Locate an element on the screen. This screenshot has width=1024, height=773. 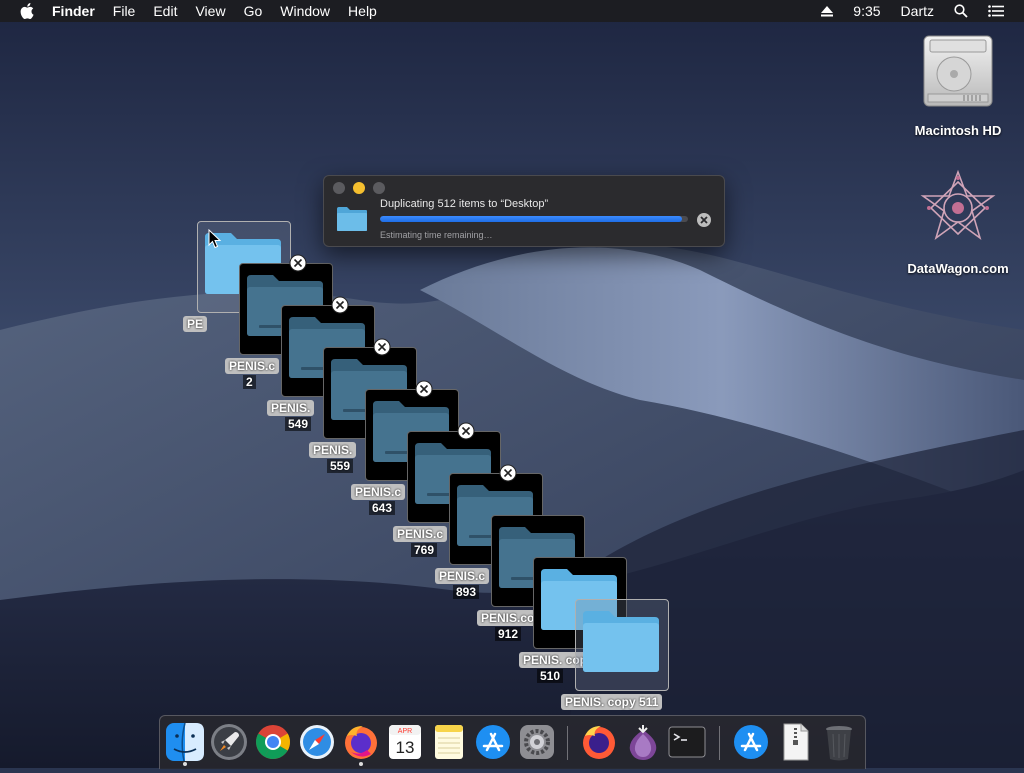
firefox-icon is located at coordinates (361, 742).